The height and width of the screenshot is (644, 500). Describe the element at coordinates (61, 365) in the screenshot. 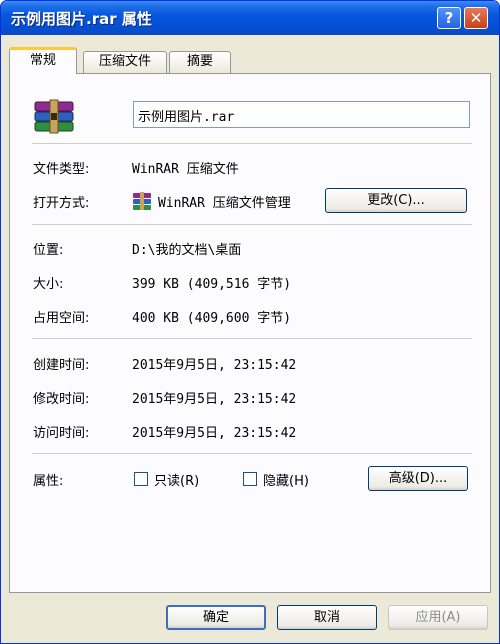

I see `created-label: 创建时间:` at that location.